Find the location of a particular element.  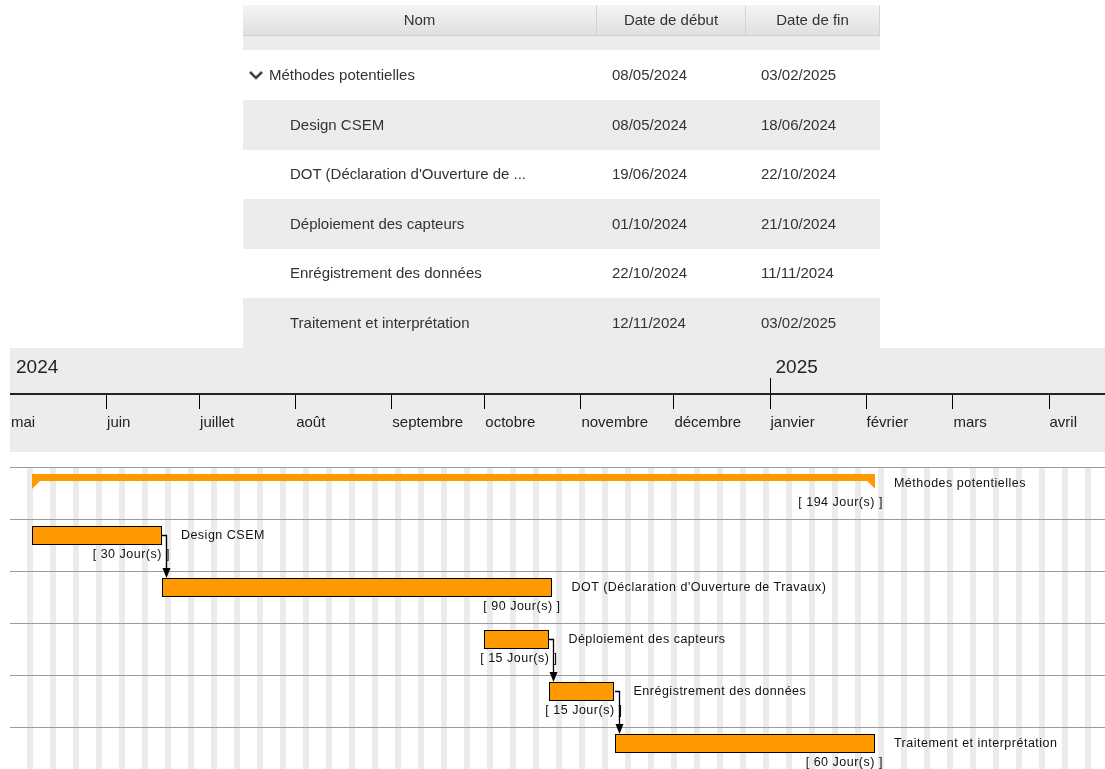

duration-label: [ 194 Jour(s) ] is located at coordinates (840, 502).